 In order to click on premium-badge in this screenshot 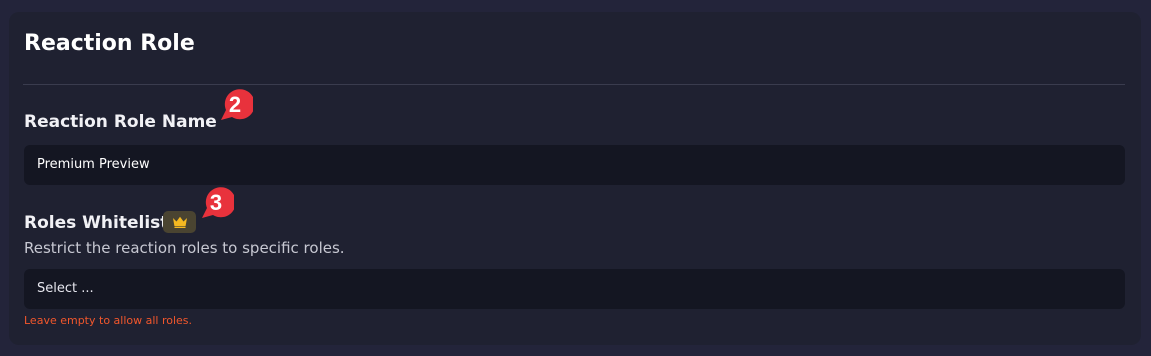, I will do `click(179, 222)`.